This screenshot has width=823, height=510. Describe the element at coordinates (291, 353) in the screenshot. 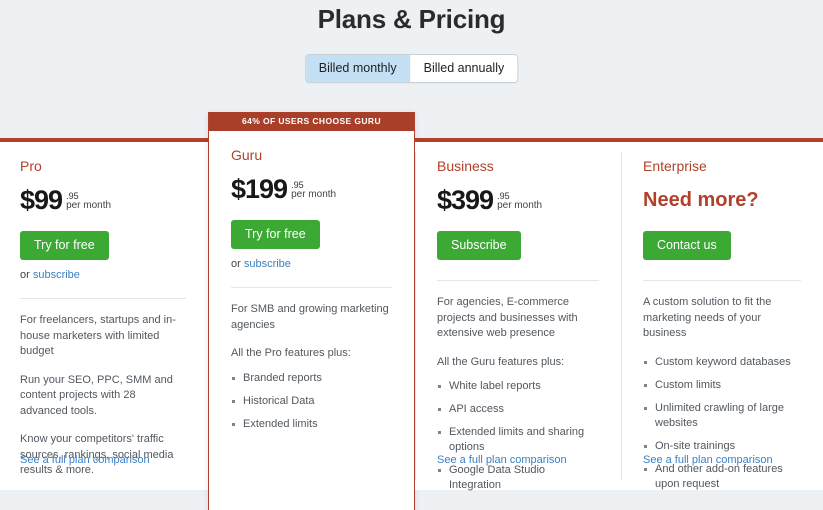

I see `features-intro-guru: All the Pro features plus:` at that location.